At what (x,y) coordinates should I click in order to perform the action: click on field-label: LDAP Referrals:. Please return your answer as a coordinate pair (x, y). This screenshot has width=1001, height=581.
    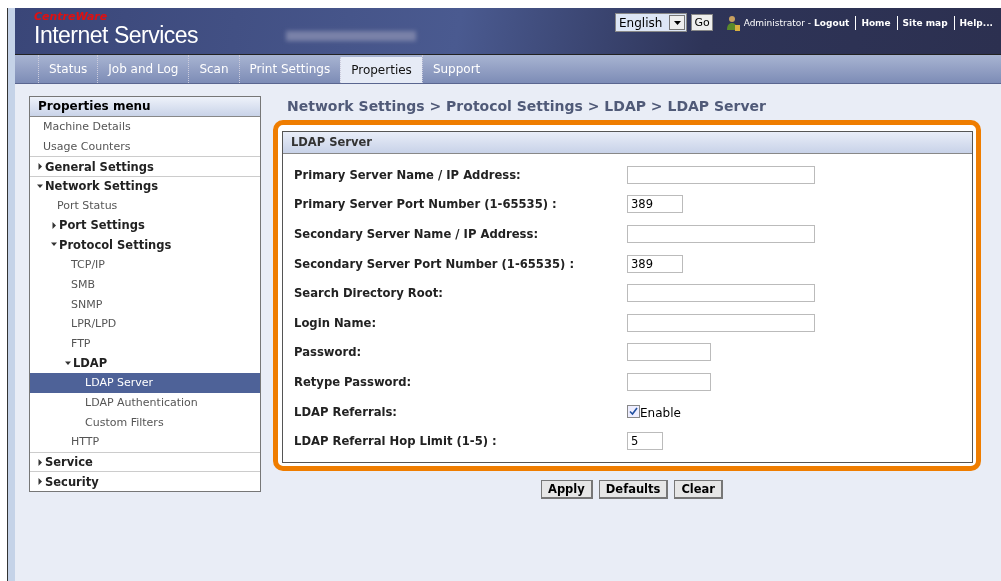
    Looking at the image, I should click on (346, 411).